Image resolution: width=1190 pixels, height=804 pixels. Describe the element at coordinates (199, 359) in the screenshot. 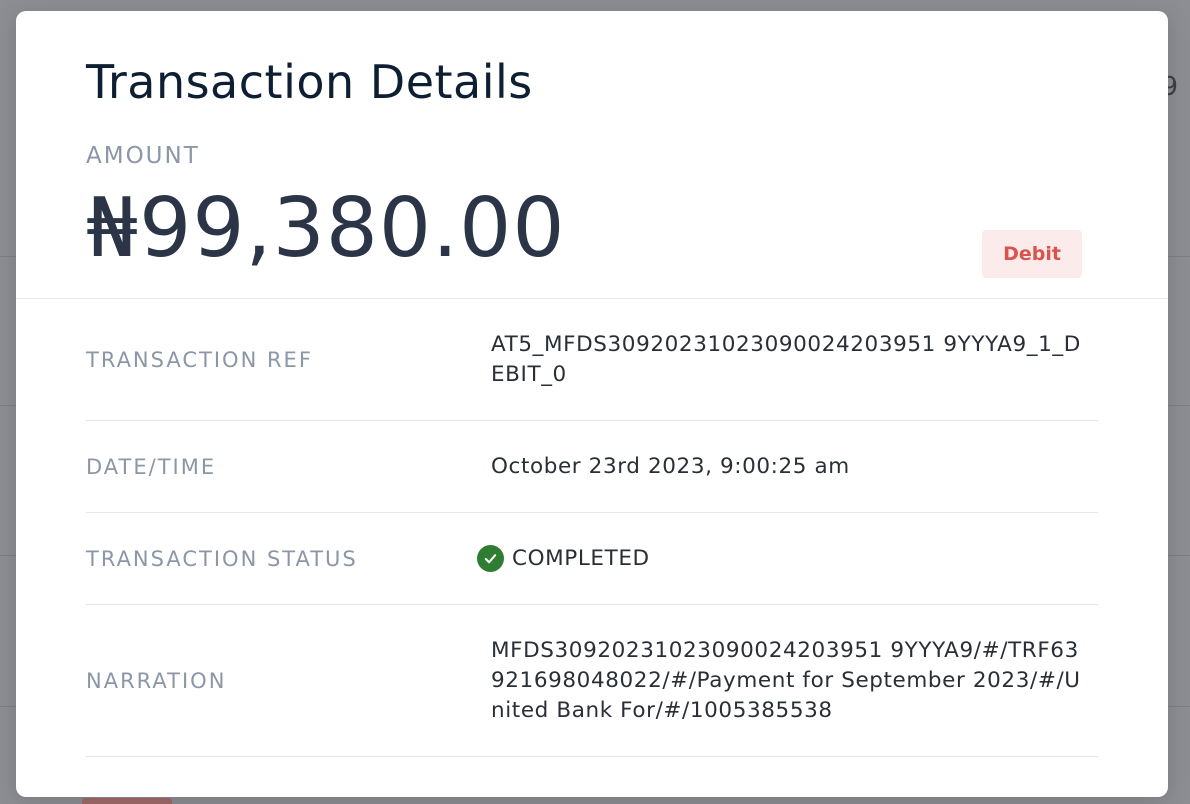

I see `detail-label: TRANSACTION REF` at that location.